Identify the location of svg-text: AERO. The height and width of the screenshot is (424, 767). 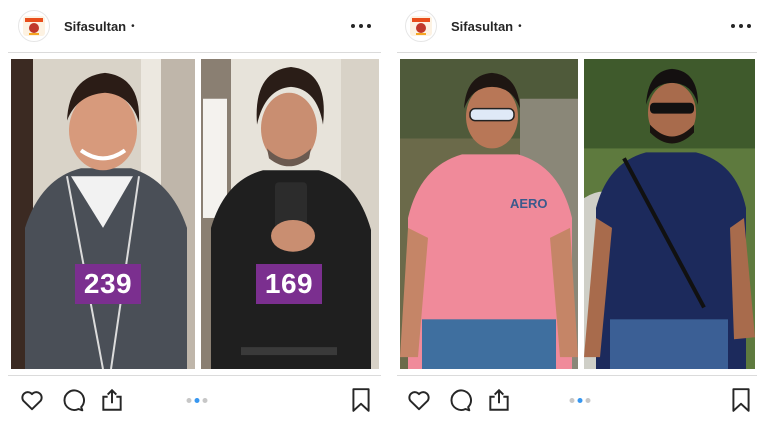
(529, 203).